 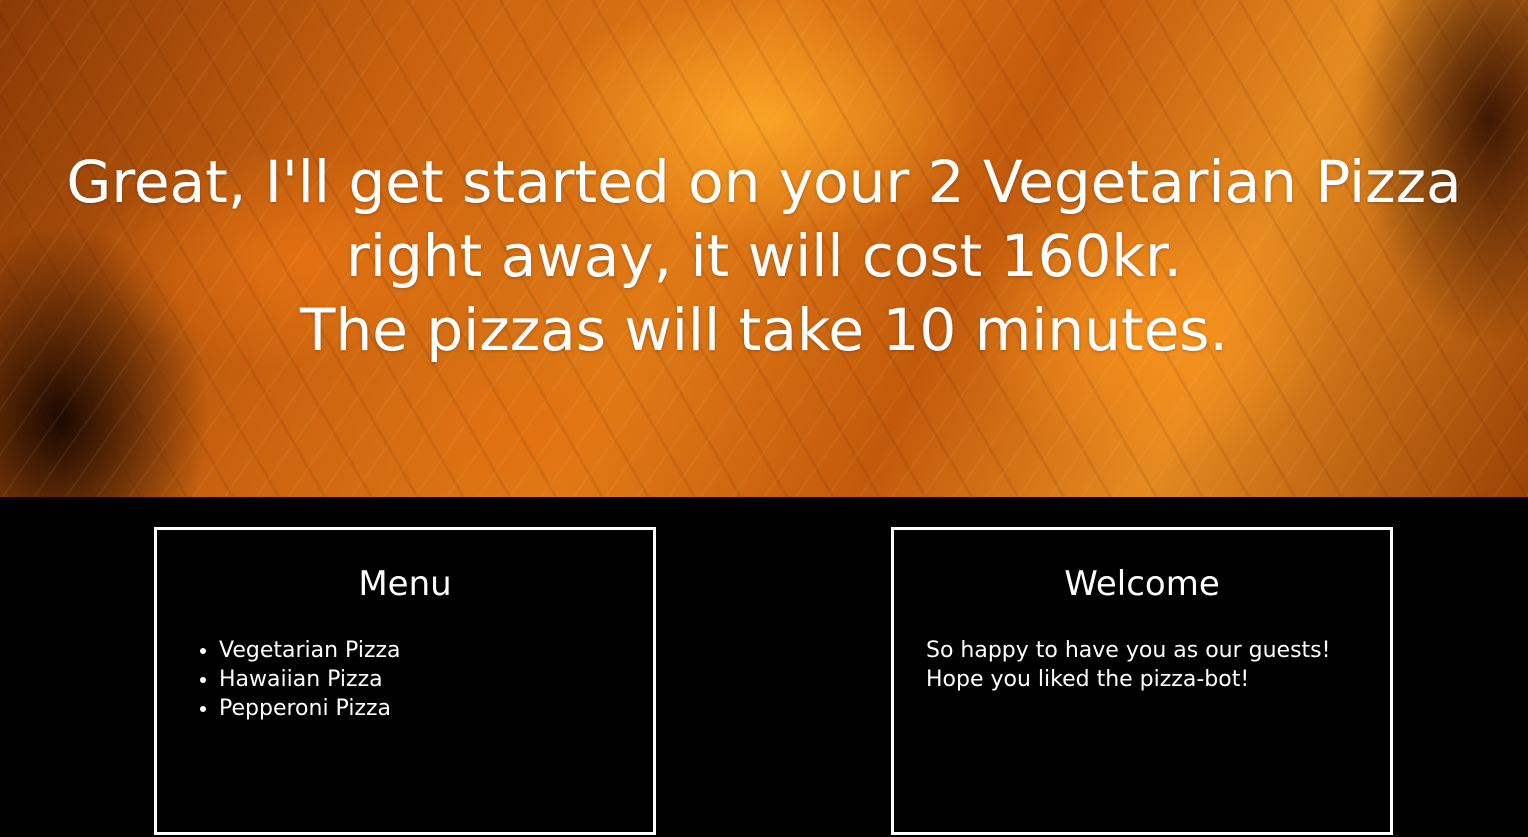 What do you see at coordinates (1128, 650) in the screenshot?
I see `welcome-line: So happy to have you as our guests!` at bounding box center [1128, 650].